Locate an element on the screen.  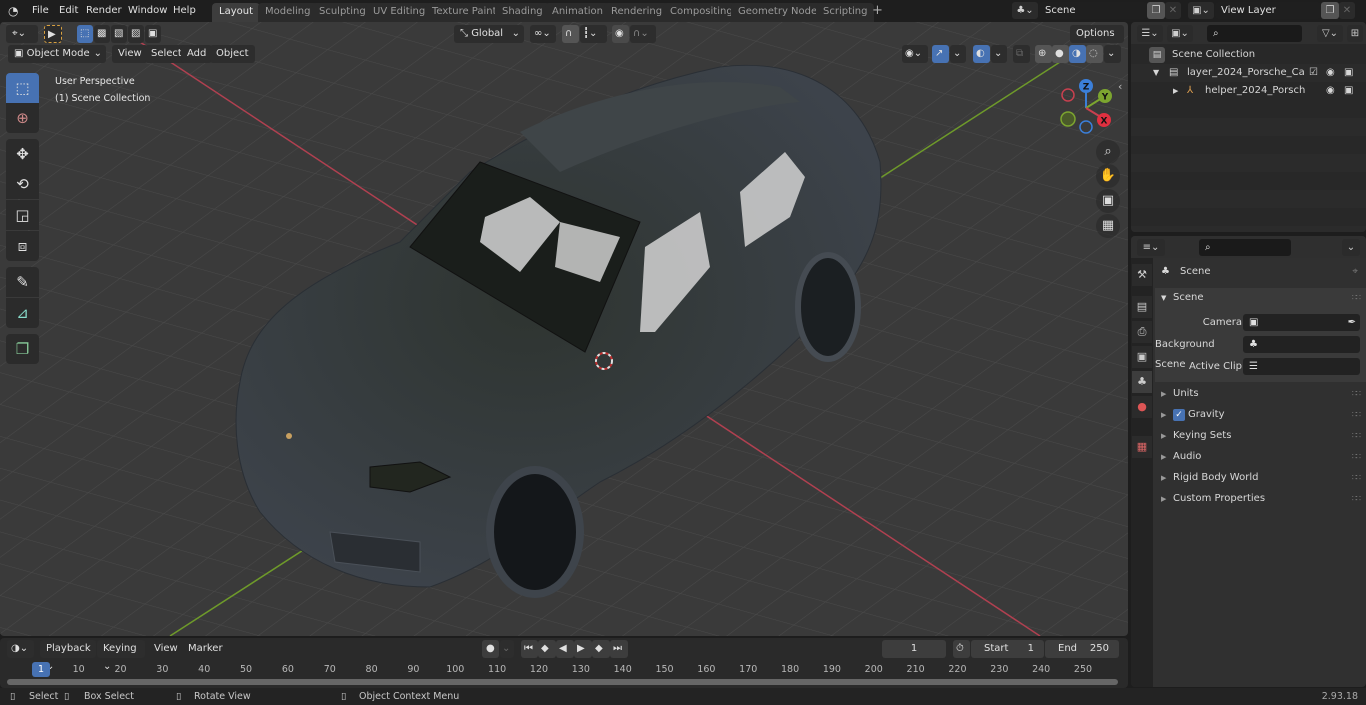
blender-logo-icon: ◔ is located at coordinates (15, 11).